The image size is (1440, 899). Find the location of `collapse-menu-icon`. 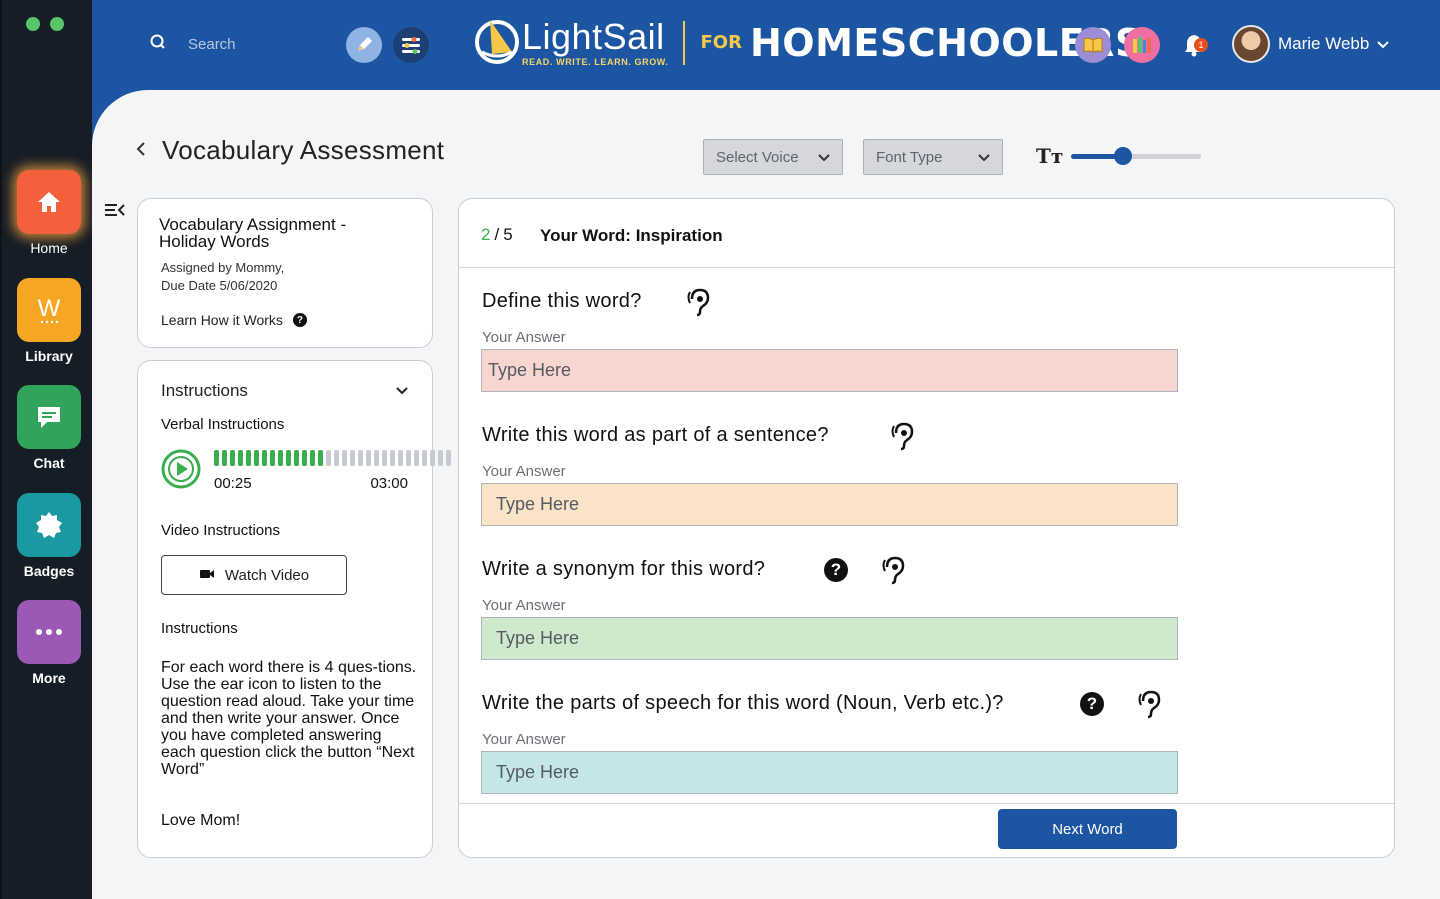

collapse-menu-icon is located at coordinates (115, 212).